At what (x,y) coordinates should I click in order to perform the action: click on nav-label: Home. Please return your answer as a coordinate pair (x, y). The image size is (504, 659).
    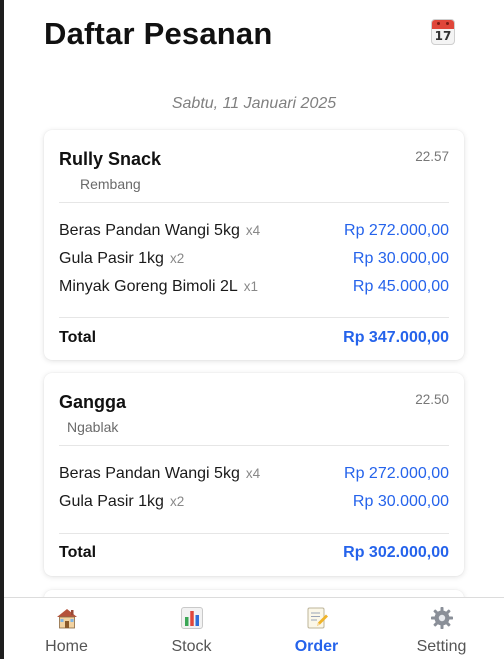
    Looking at the image, I should click on (66, 646).